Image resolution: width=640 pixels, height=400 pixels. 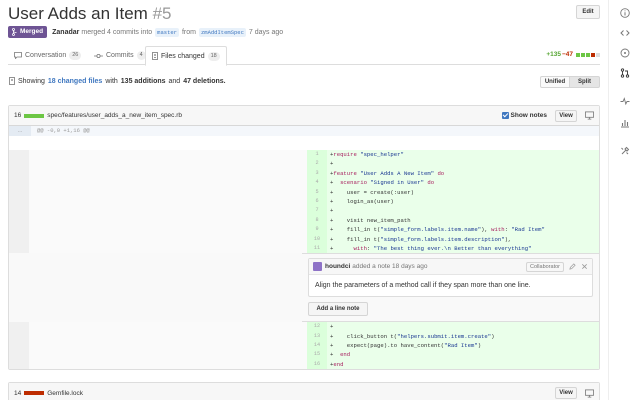 What do you see at coordinates (317, 220) in the screenshot?
I see `line-number: 8` at bounding box center [317, 220].